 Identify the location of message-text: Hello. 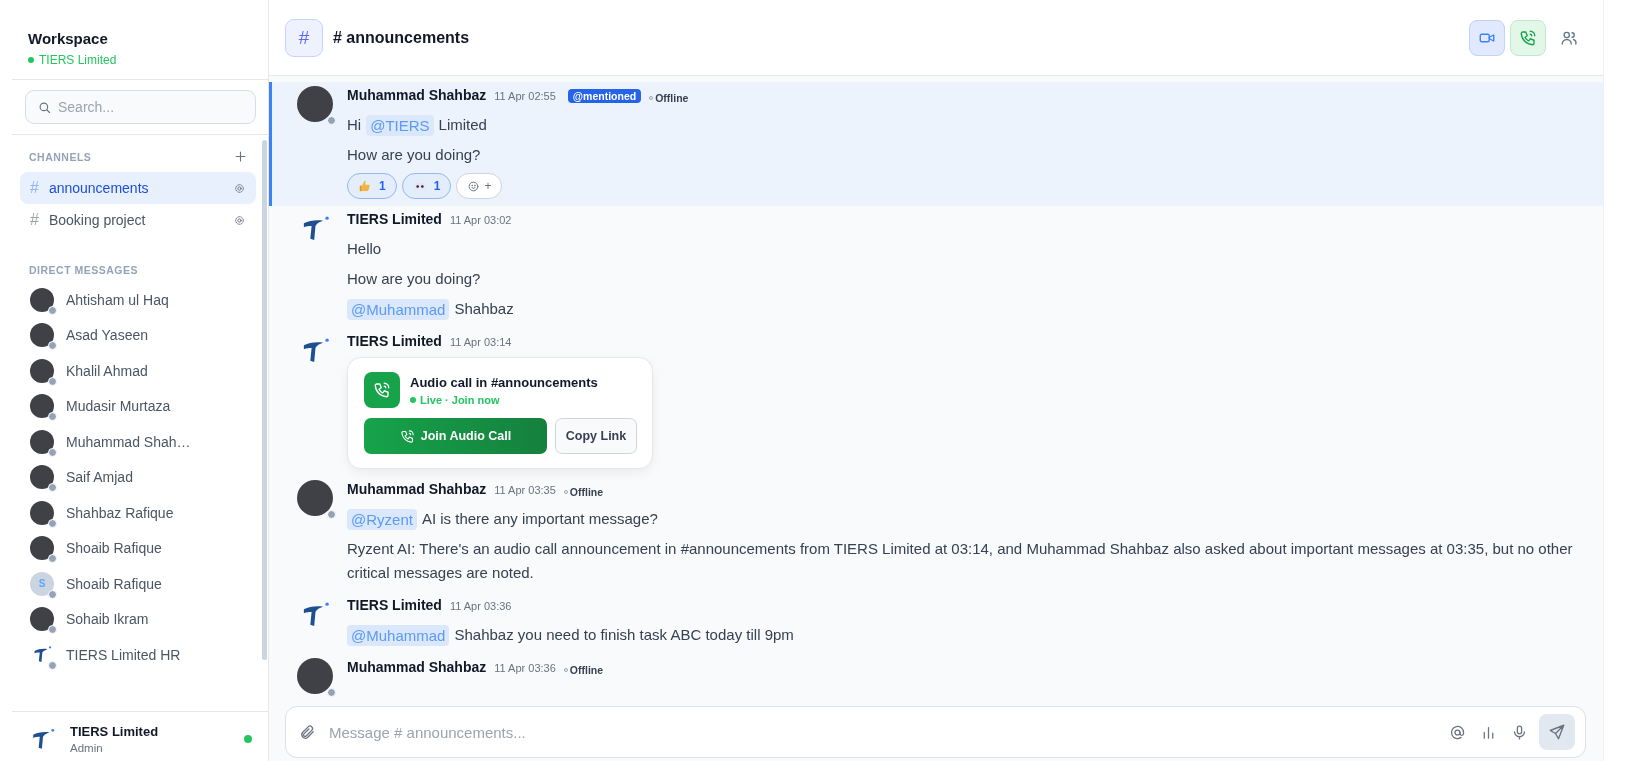
(364, 249).